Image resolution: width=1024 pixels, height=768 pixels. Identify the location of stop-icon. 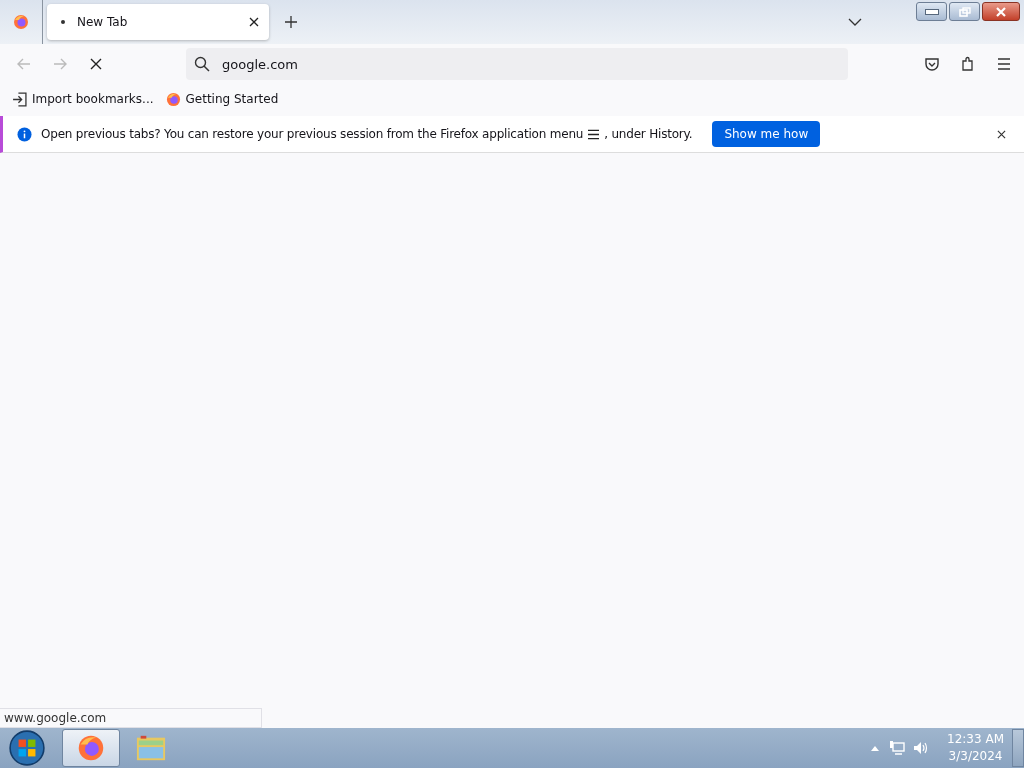
(96, 64).